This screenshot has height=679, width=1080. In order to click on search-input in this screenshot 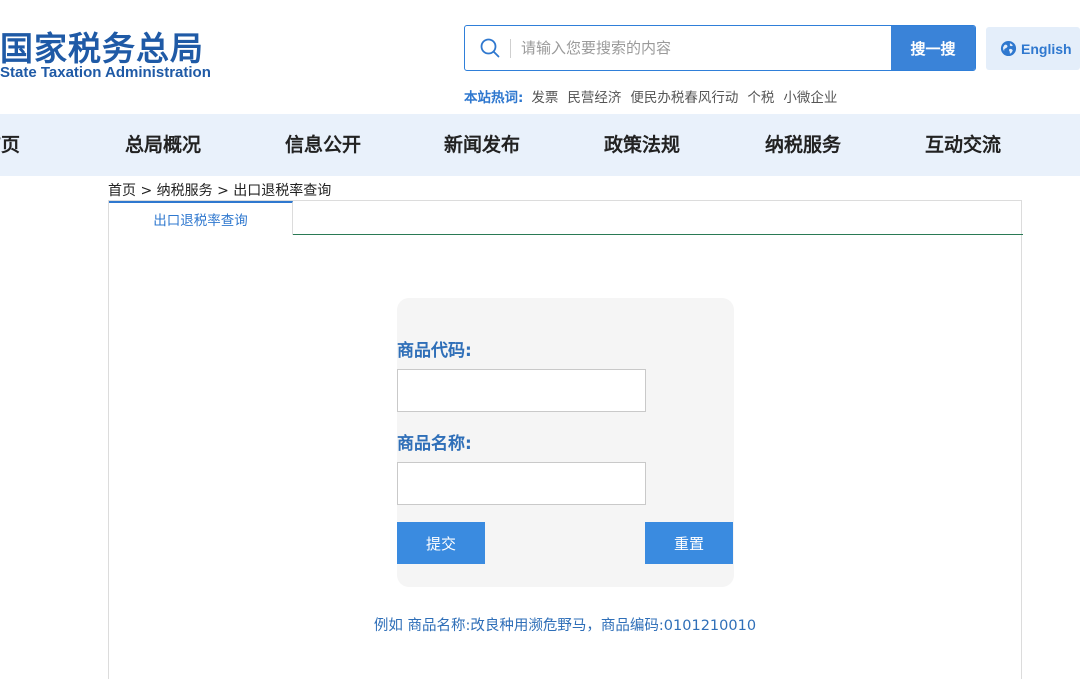, I will do `click(706, 48)`.